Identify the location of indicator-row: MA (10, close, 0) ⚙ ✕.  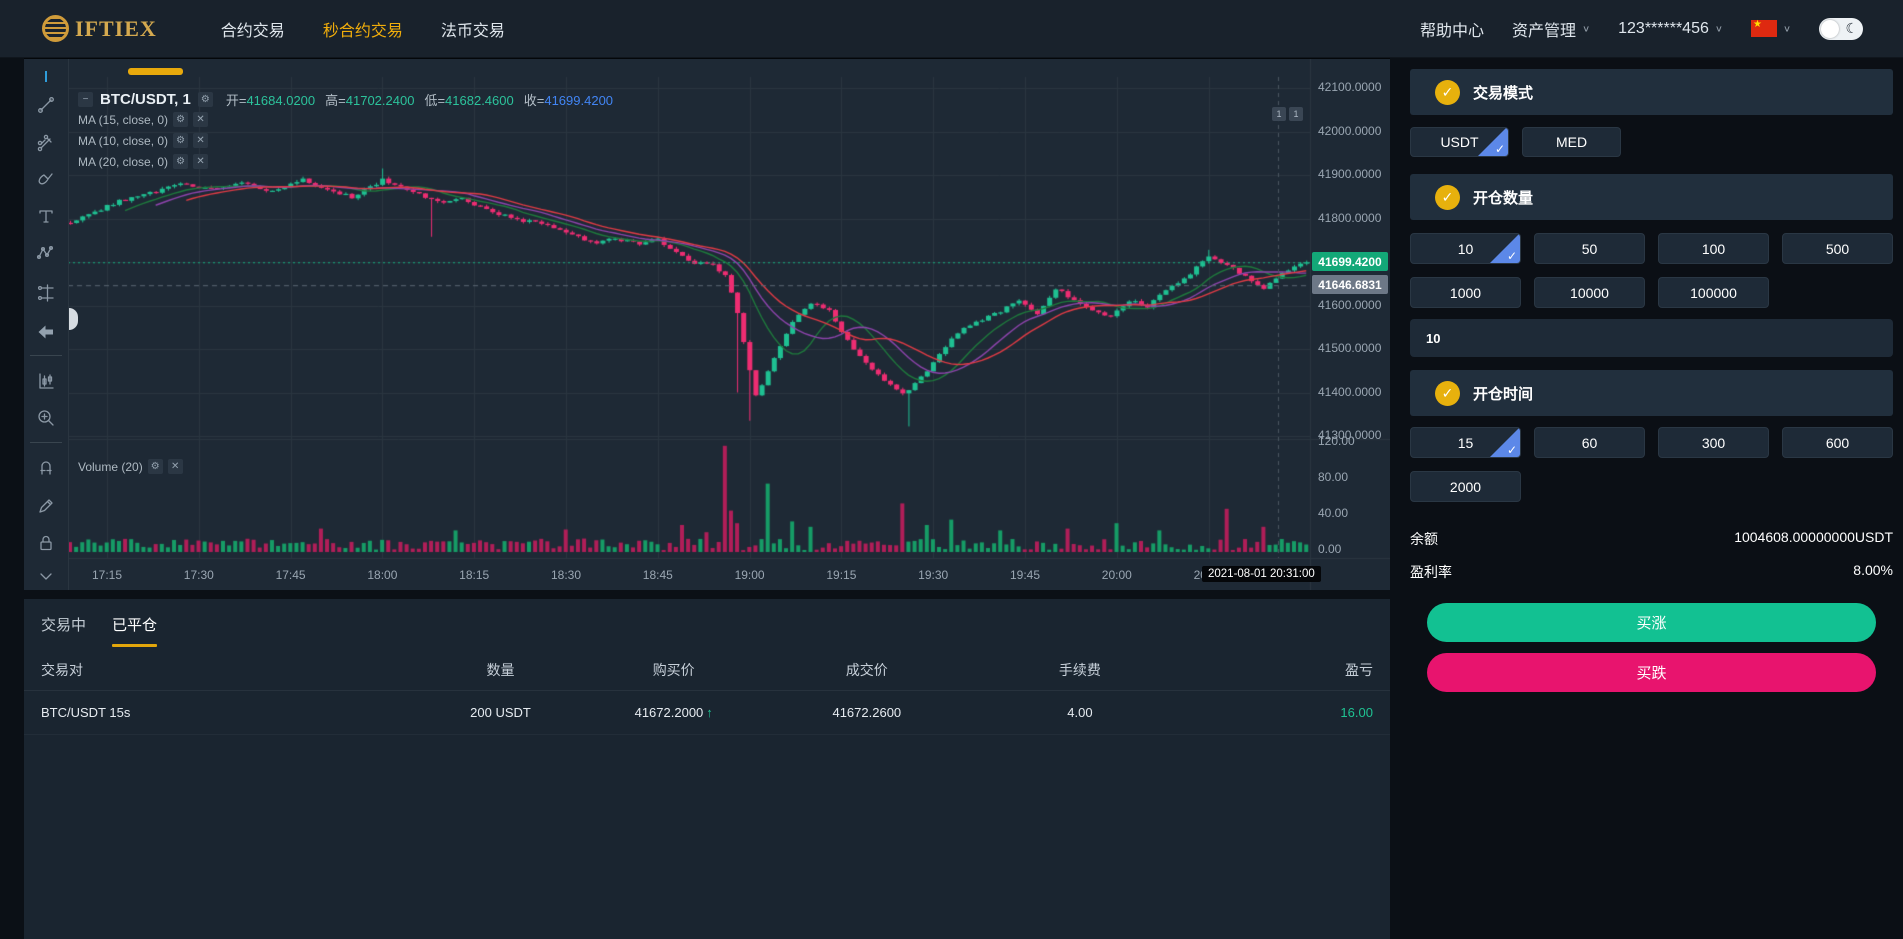
(345, 140).